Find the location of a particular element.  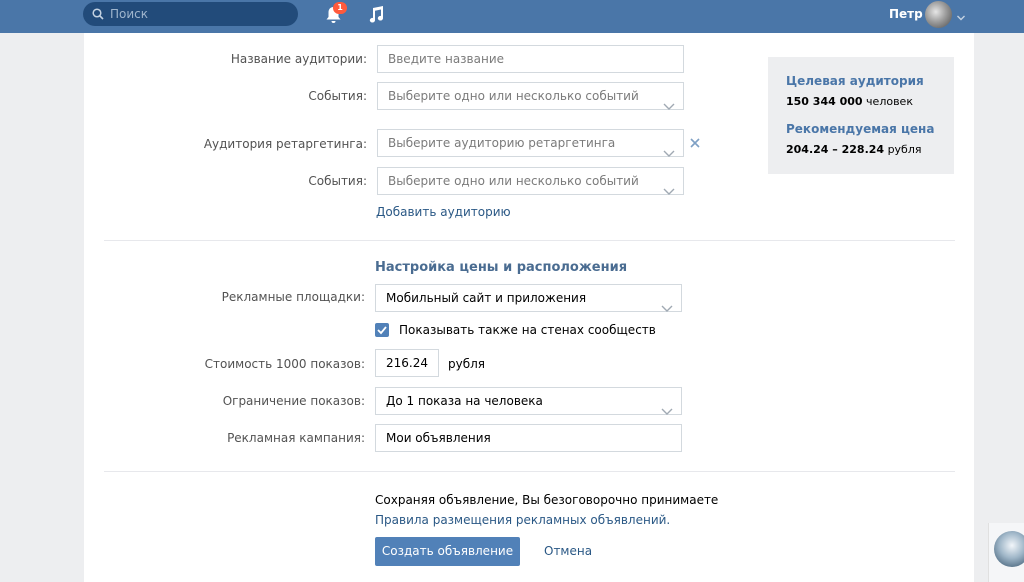

cost-value: 216.24 is located at coordinates (407, 363).